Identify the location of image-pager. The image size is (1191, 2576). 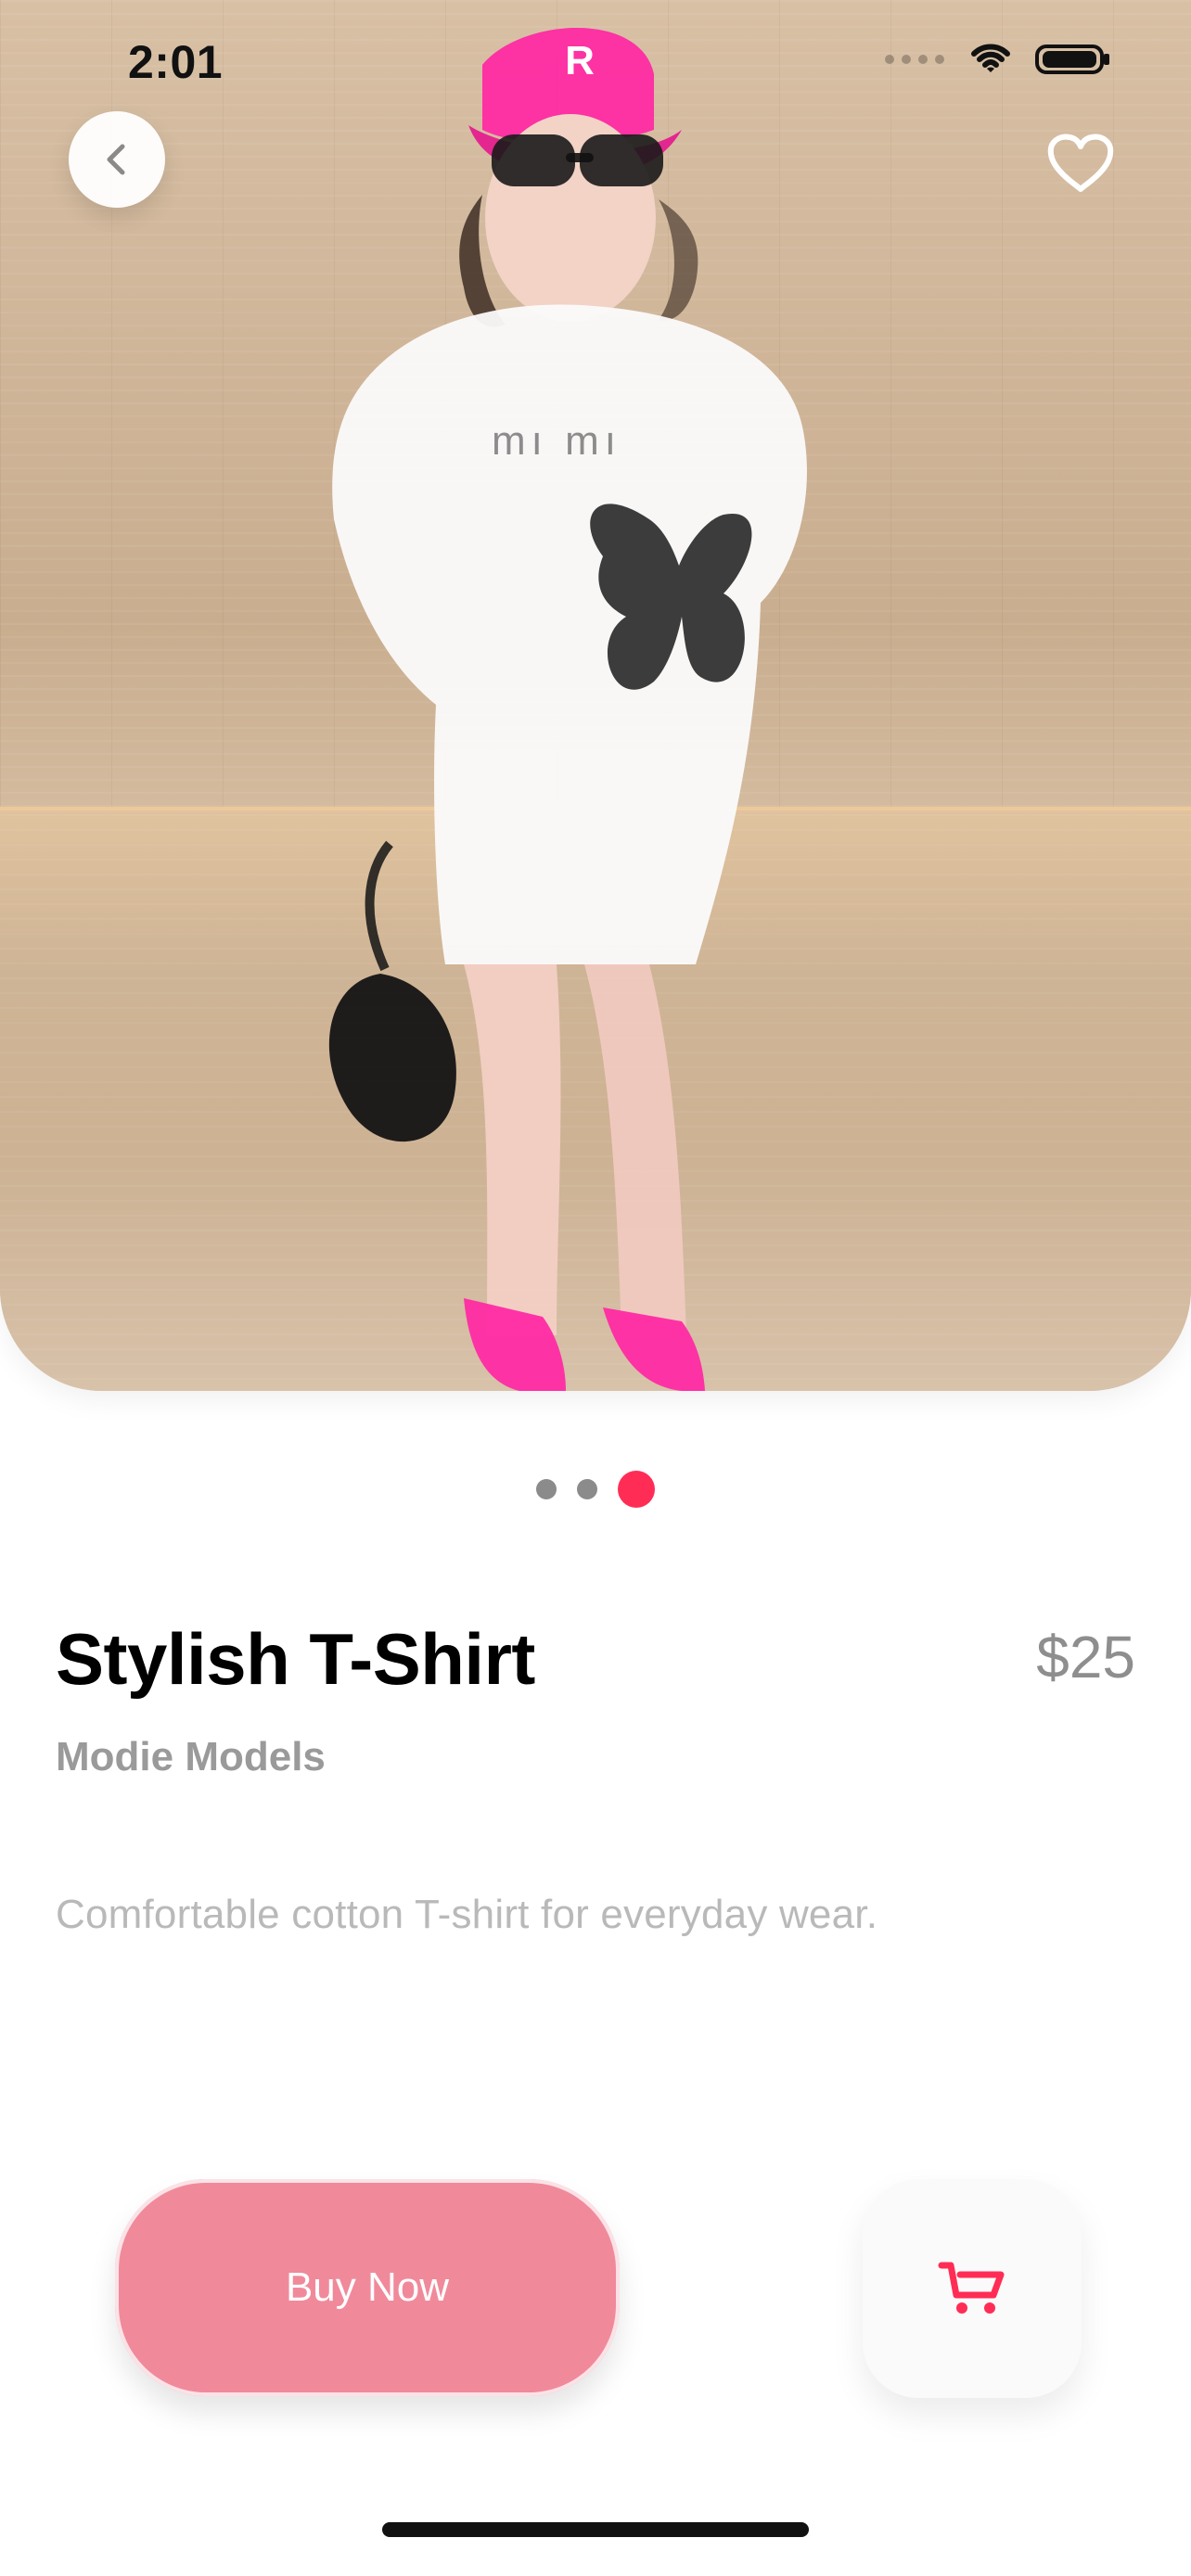
(595, 1490).